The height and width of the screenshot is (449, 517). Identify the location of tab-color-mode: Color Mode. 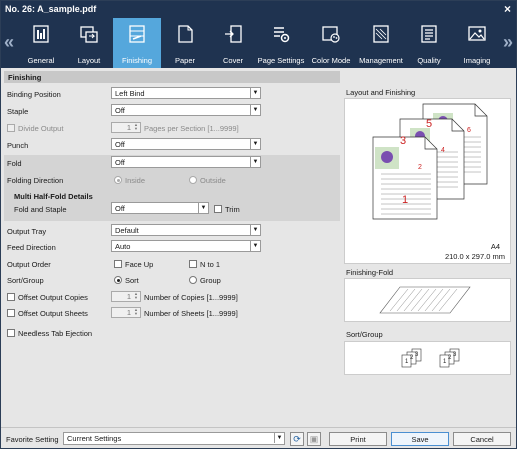
(331, 43).